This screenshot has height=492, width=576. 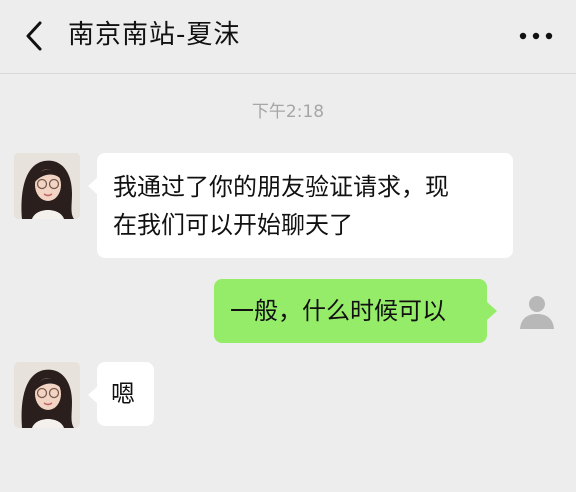 What do you see at coordinates (492, 311) in the screenshot?
I see `bubble-tail` at bounding box center [492, 311].